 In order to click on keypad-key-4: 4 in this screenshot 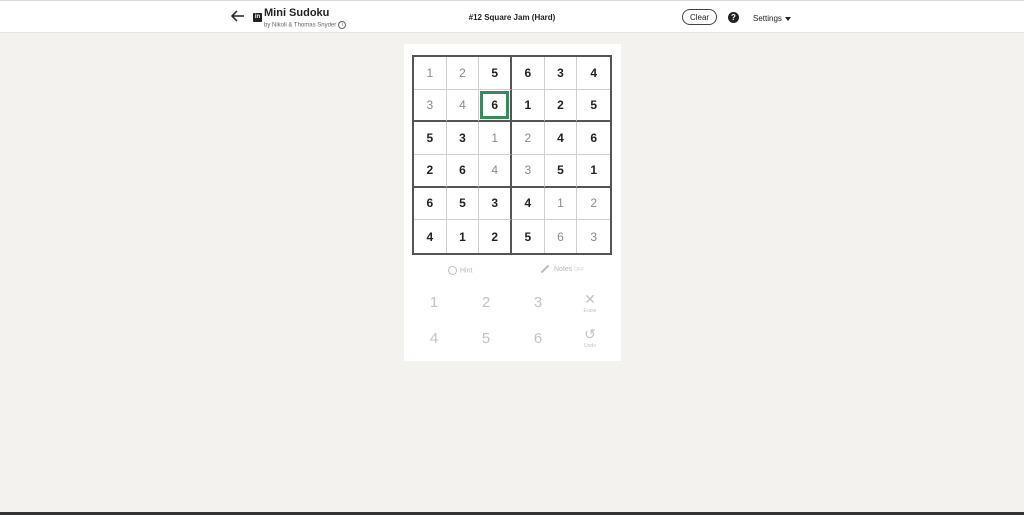, I will do `click(434, 339)`.